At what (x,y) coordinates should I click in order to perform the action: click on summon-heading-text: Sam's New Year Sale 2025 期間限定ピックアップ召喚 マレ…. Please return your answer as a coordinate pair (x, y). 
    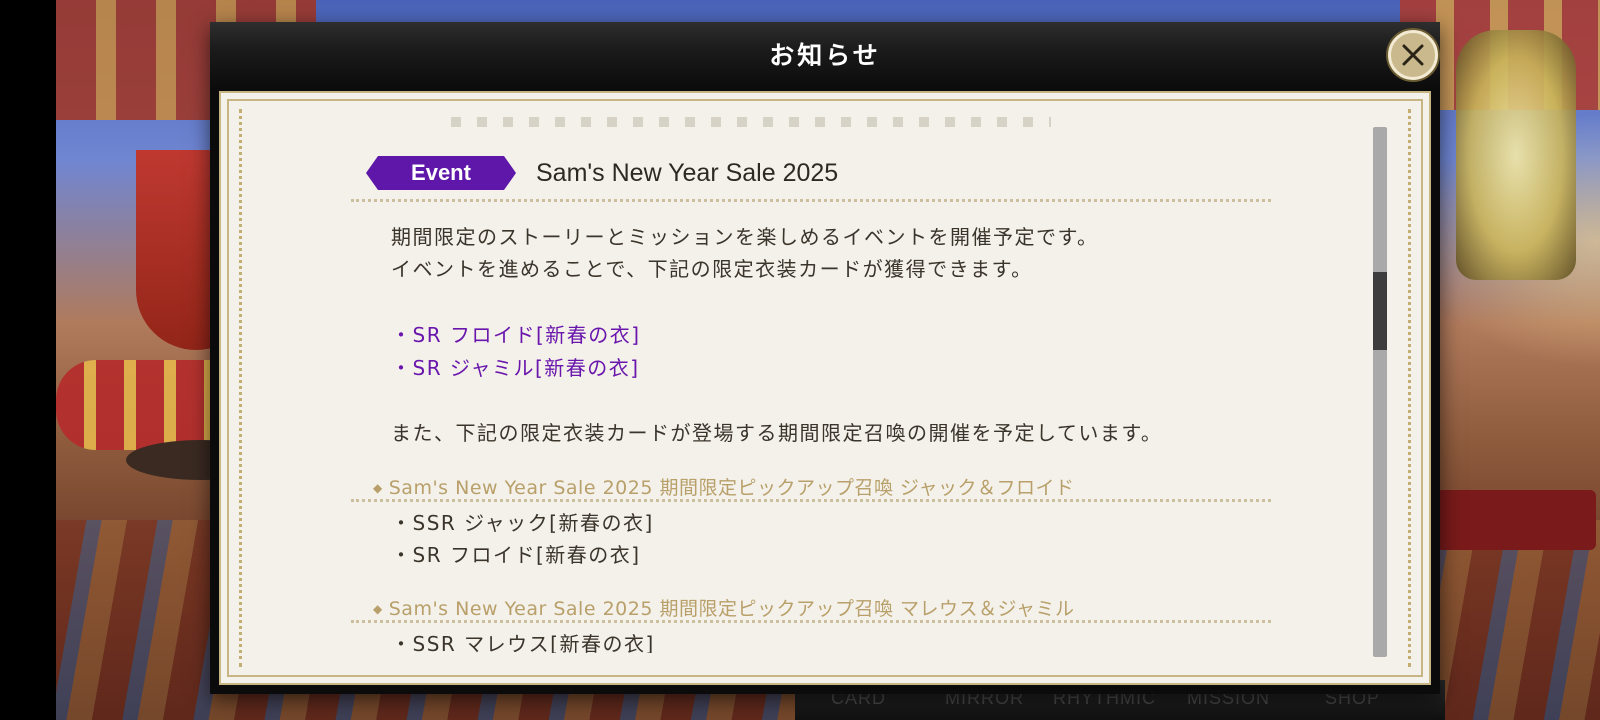
    Looking at the image, I should click on (731, 609).